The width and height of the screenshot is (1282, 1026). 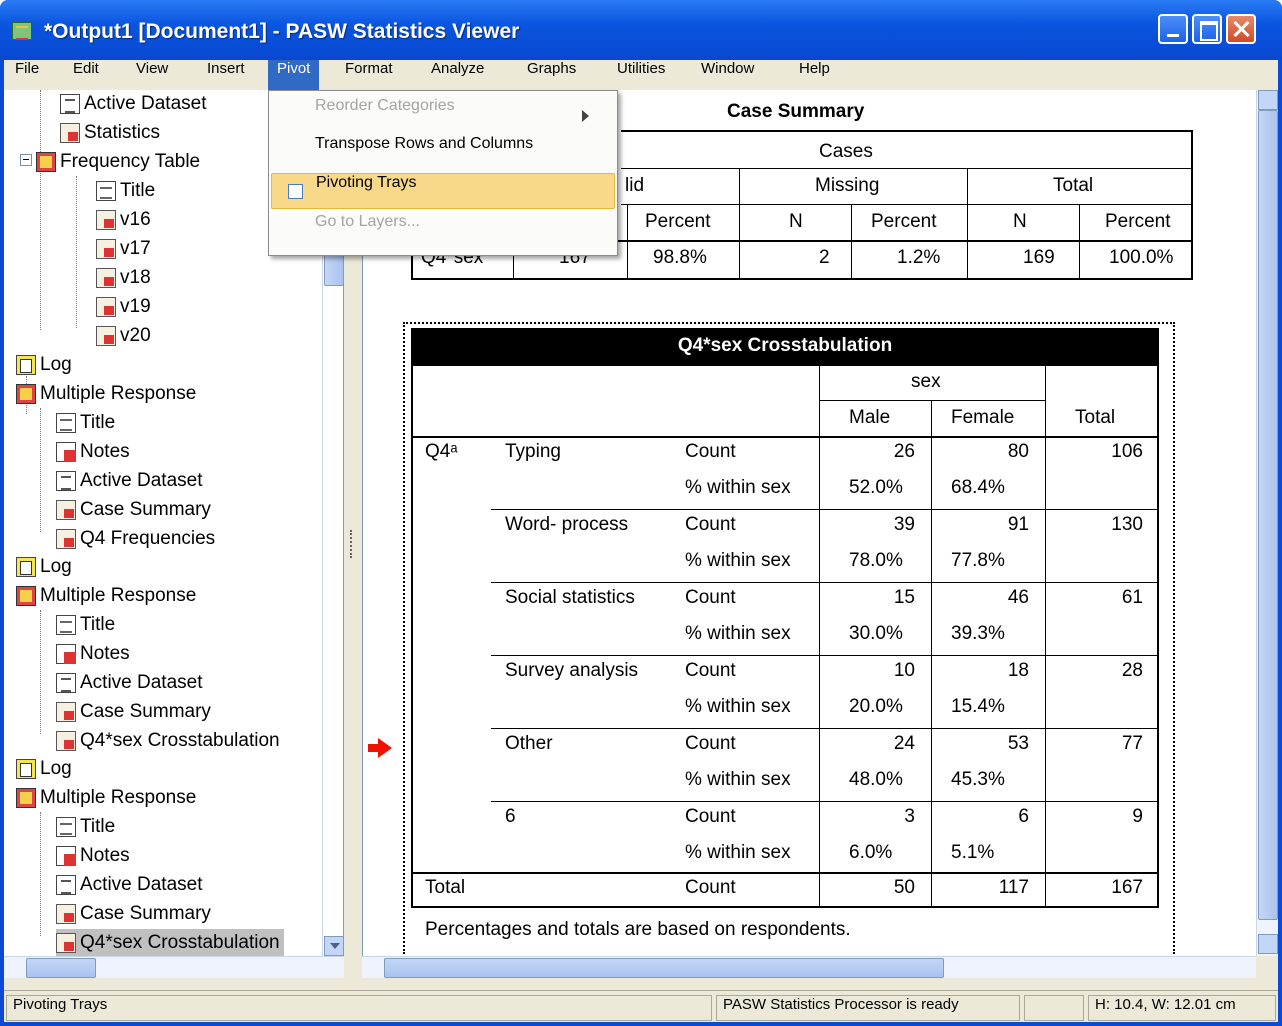 I want to click on submenu-arrow-icon, so click(x=588, y=116).